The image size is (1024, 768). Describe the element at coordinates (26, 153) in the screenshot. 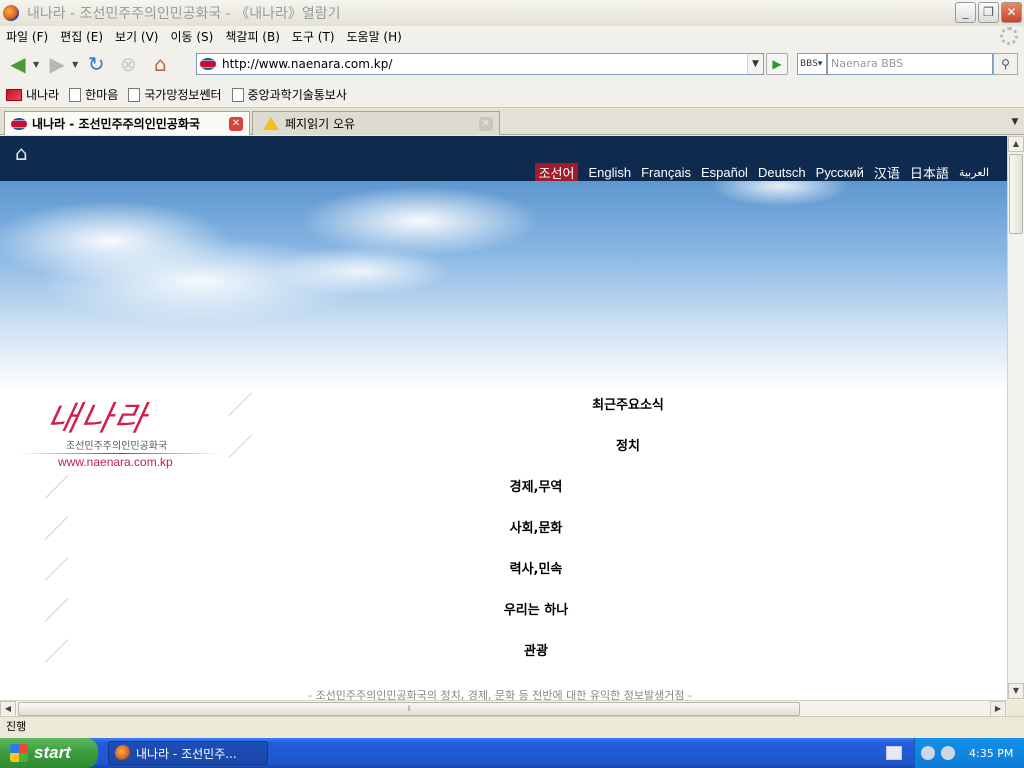

I see `site-home-icon: ⌂` at that location.